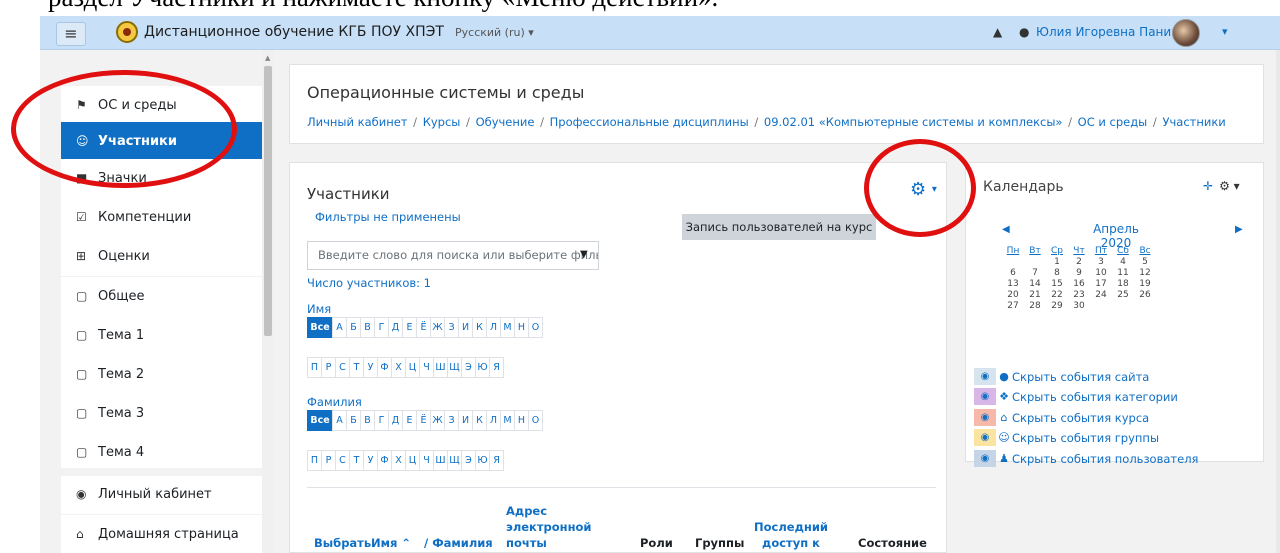 This screenshot has width=1280, height=553. I want to click on calendar-day: 18, so click(1123, 284).